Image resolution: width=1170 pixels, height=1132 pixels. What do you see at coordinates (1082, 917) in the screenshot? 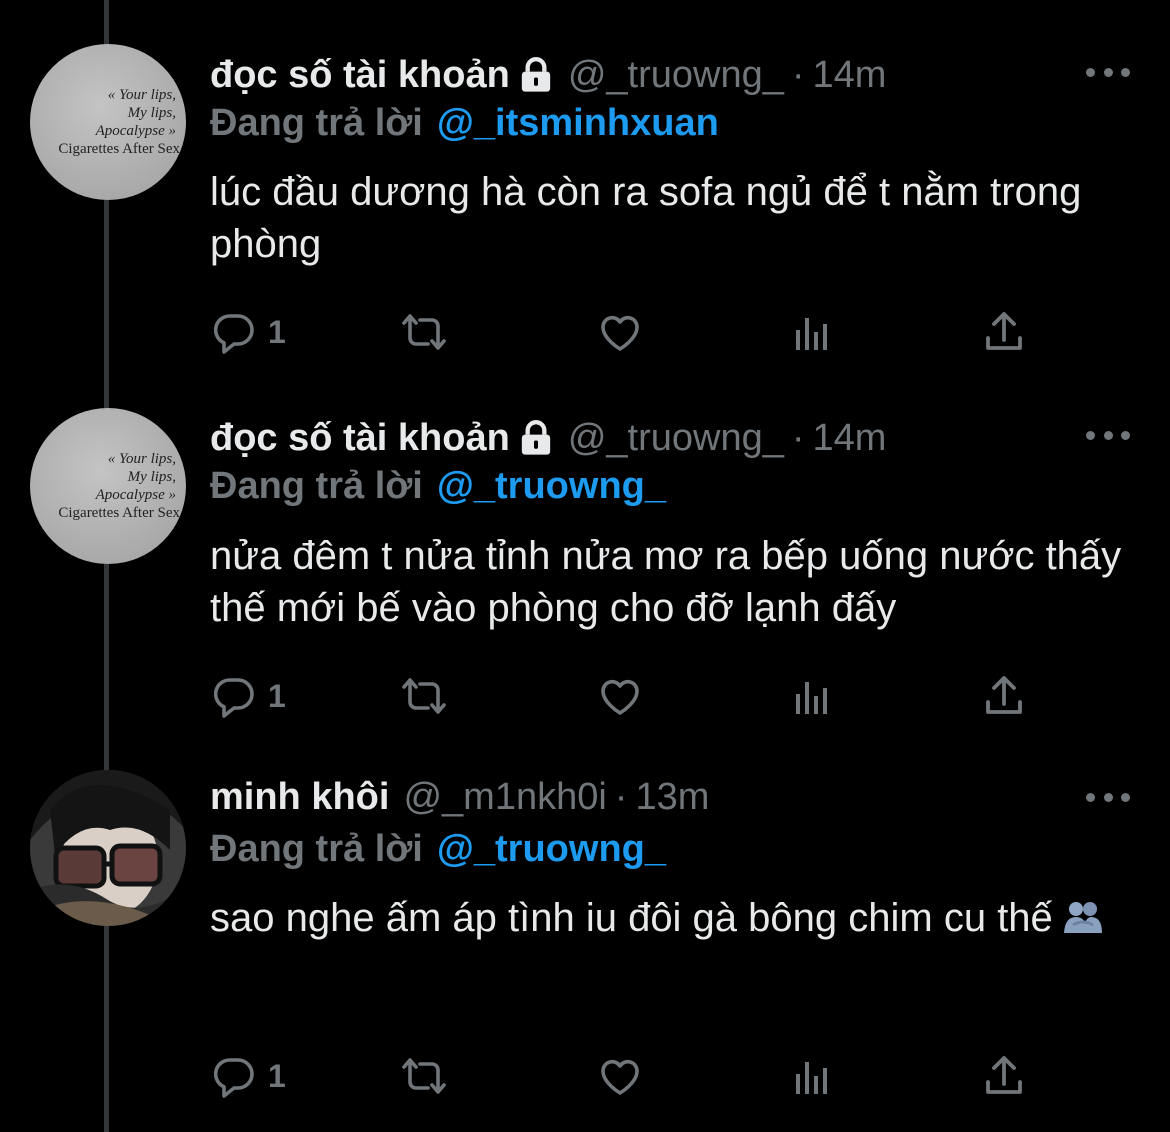
I see `people-hugging-icon` at bounding box center [1082, 917].